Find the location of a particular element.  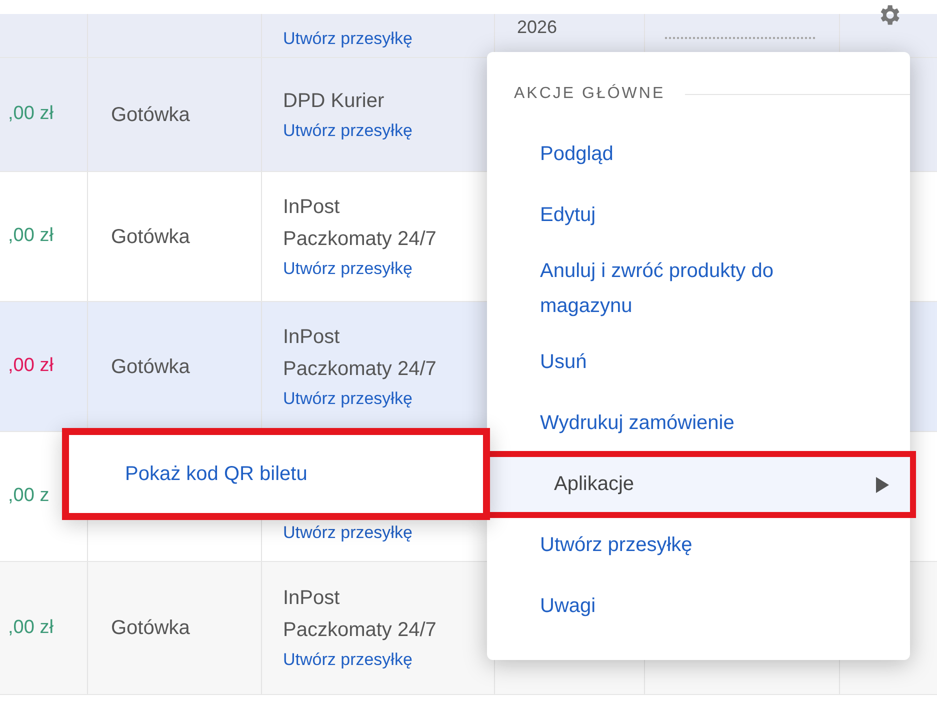

menu-item: Edytuj is located at coordinates (698, 215).